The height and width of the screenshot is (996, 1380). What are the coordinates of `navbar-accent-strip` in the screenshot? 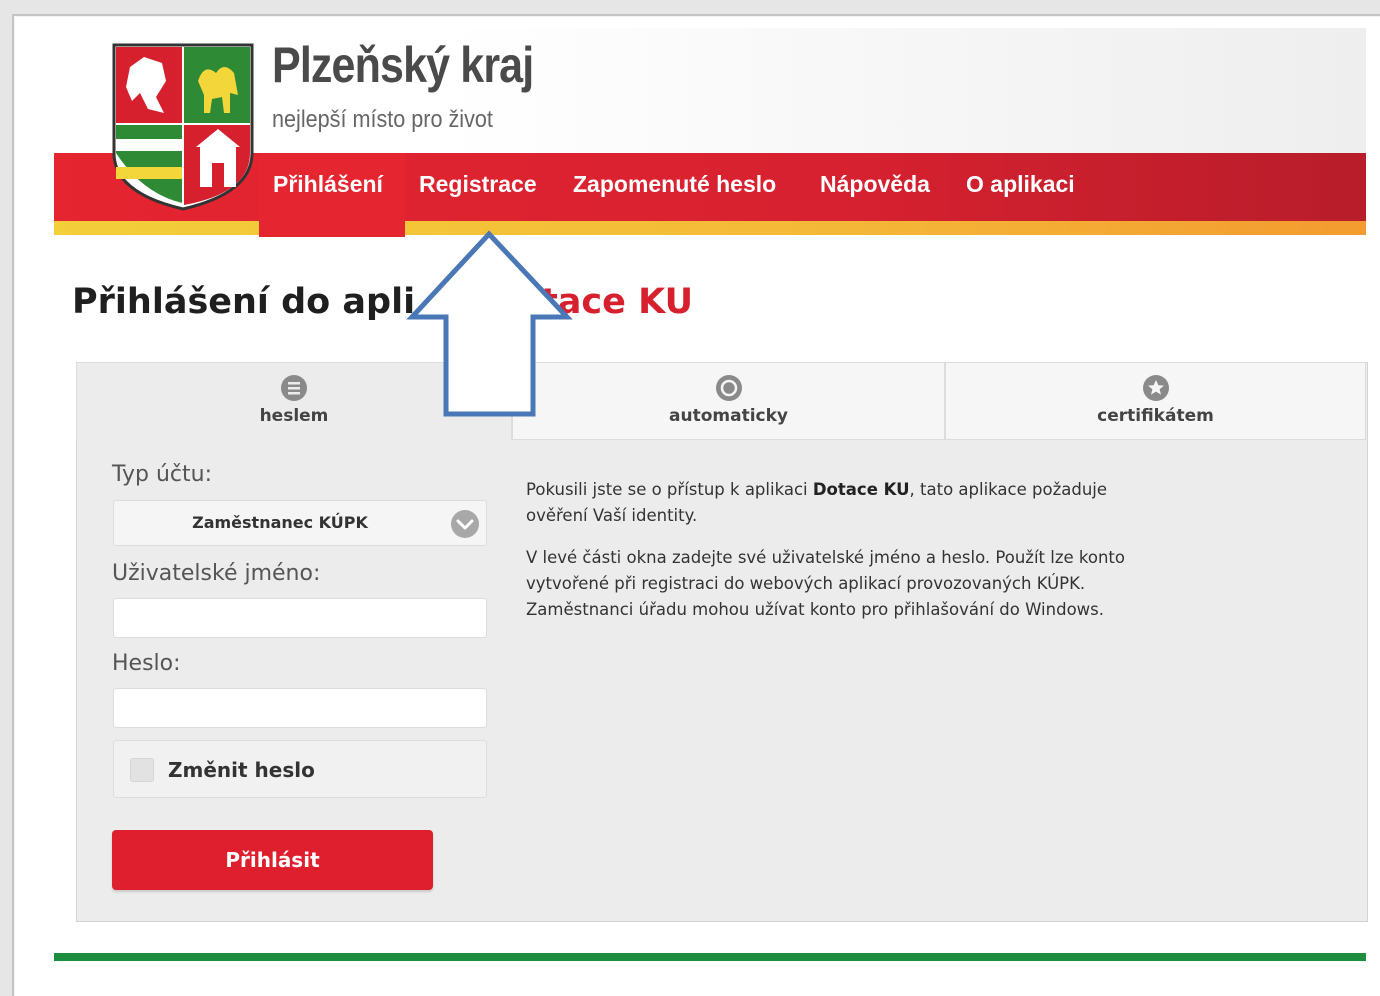 It's located at (710, 228).